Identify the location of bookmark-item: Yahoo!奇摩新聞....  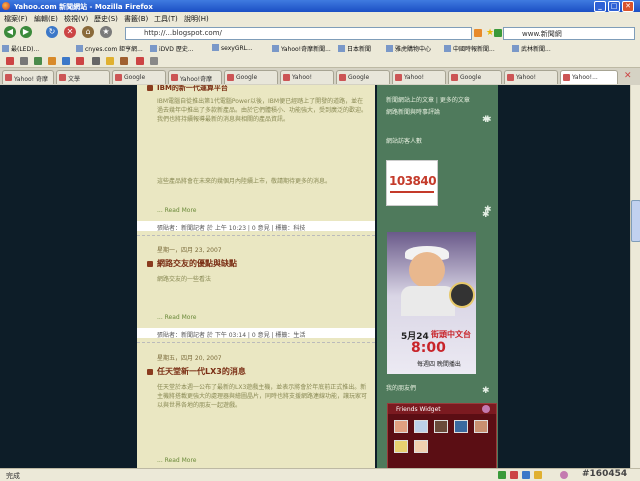
(301, 48).